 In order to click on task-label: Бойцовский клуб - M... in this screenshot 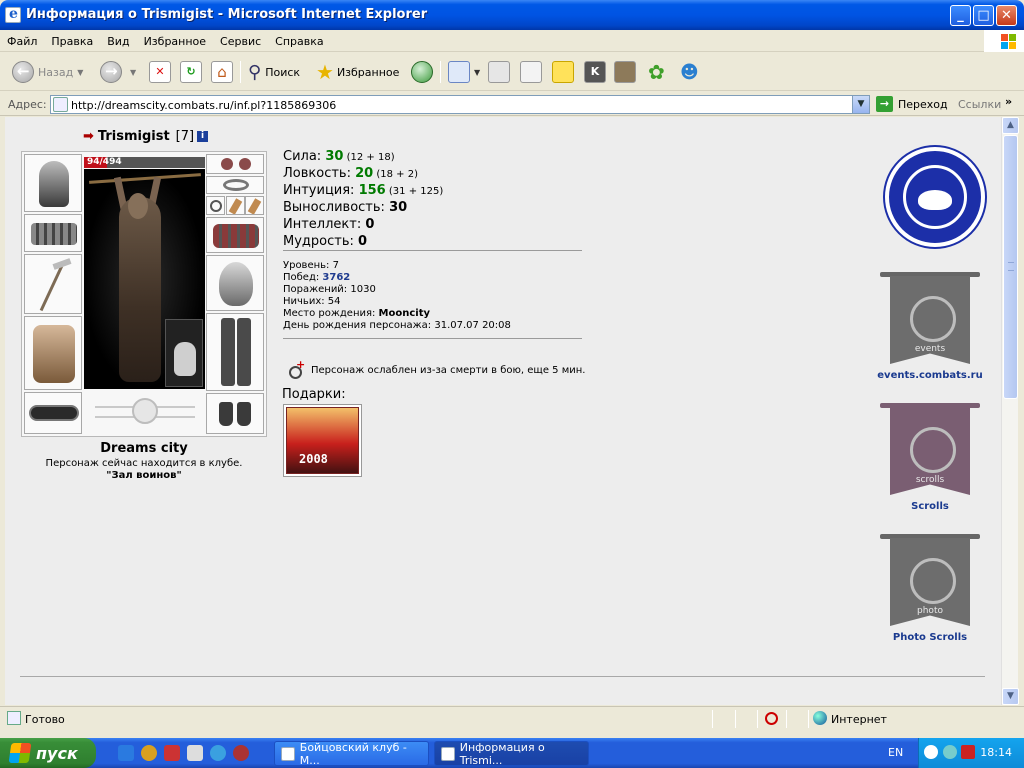, I will do `click(353, 753)`.